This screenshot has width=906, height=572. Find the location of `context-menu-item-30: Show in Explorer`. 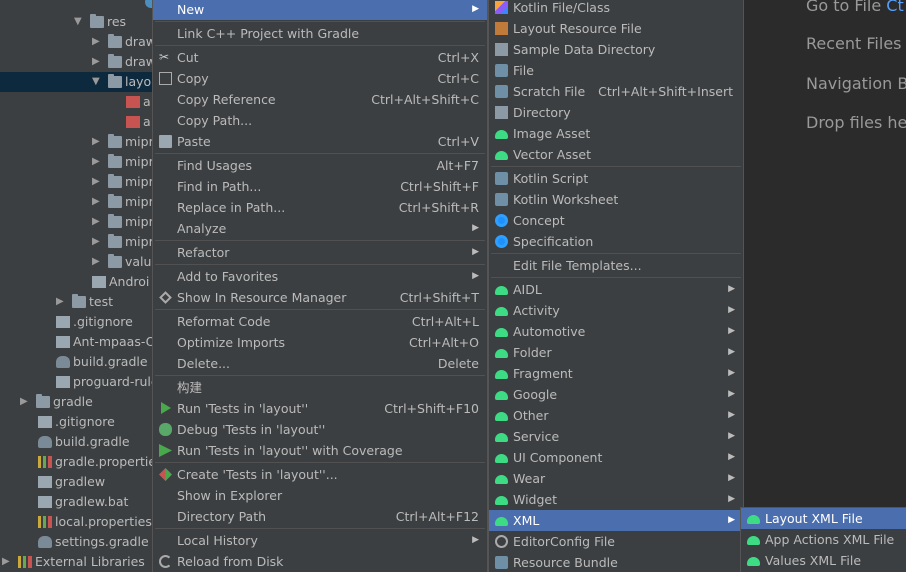

context-menu-item-30: Show in Explorer is located at coordinates (320, 495).